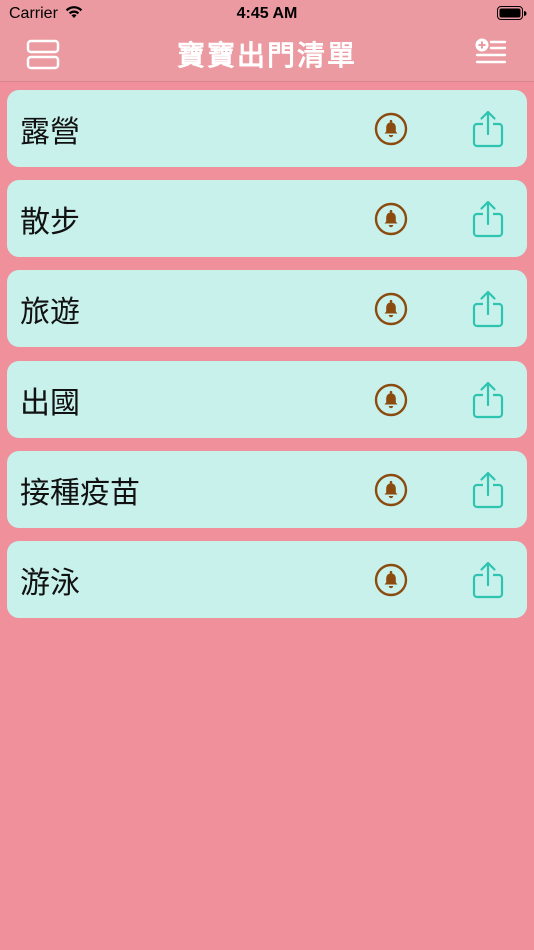 The width and height of the screenshot is (534, 950). What do you see at coordinates (267, 219) in the screenshot?
I see `list-item: 散步` at bounding box center [267, 219].